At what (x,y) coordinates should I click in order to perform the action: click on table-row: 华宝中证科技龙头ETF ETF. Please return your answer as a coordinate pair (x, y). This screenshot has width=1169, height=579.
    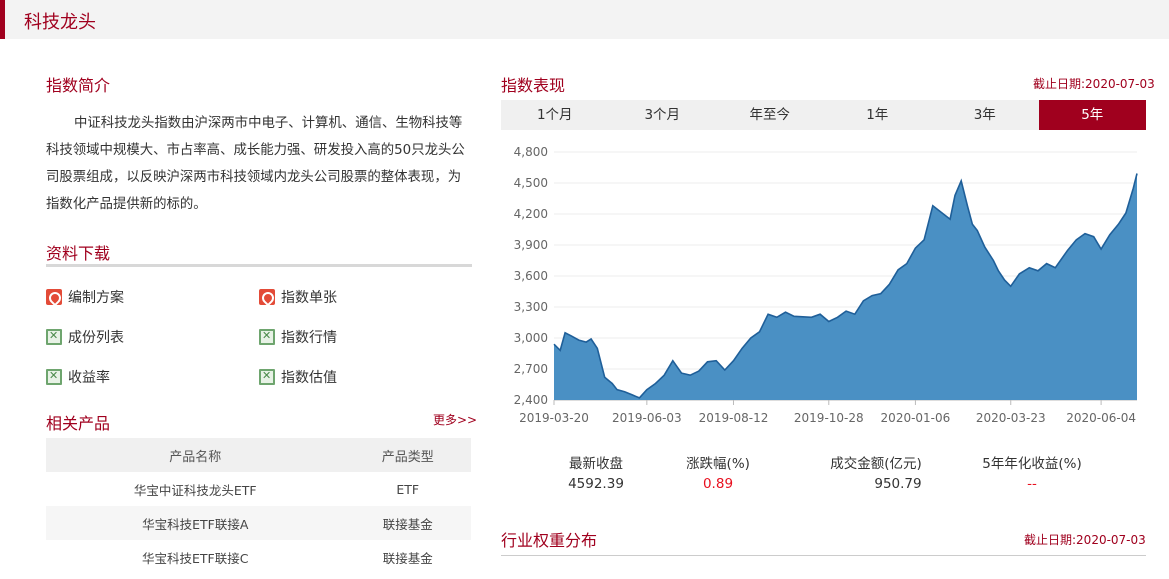
    Looking at the image, I should click on (258, 489).